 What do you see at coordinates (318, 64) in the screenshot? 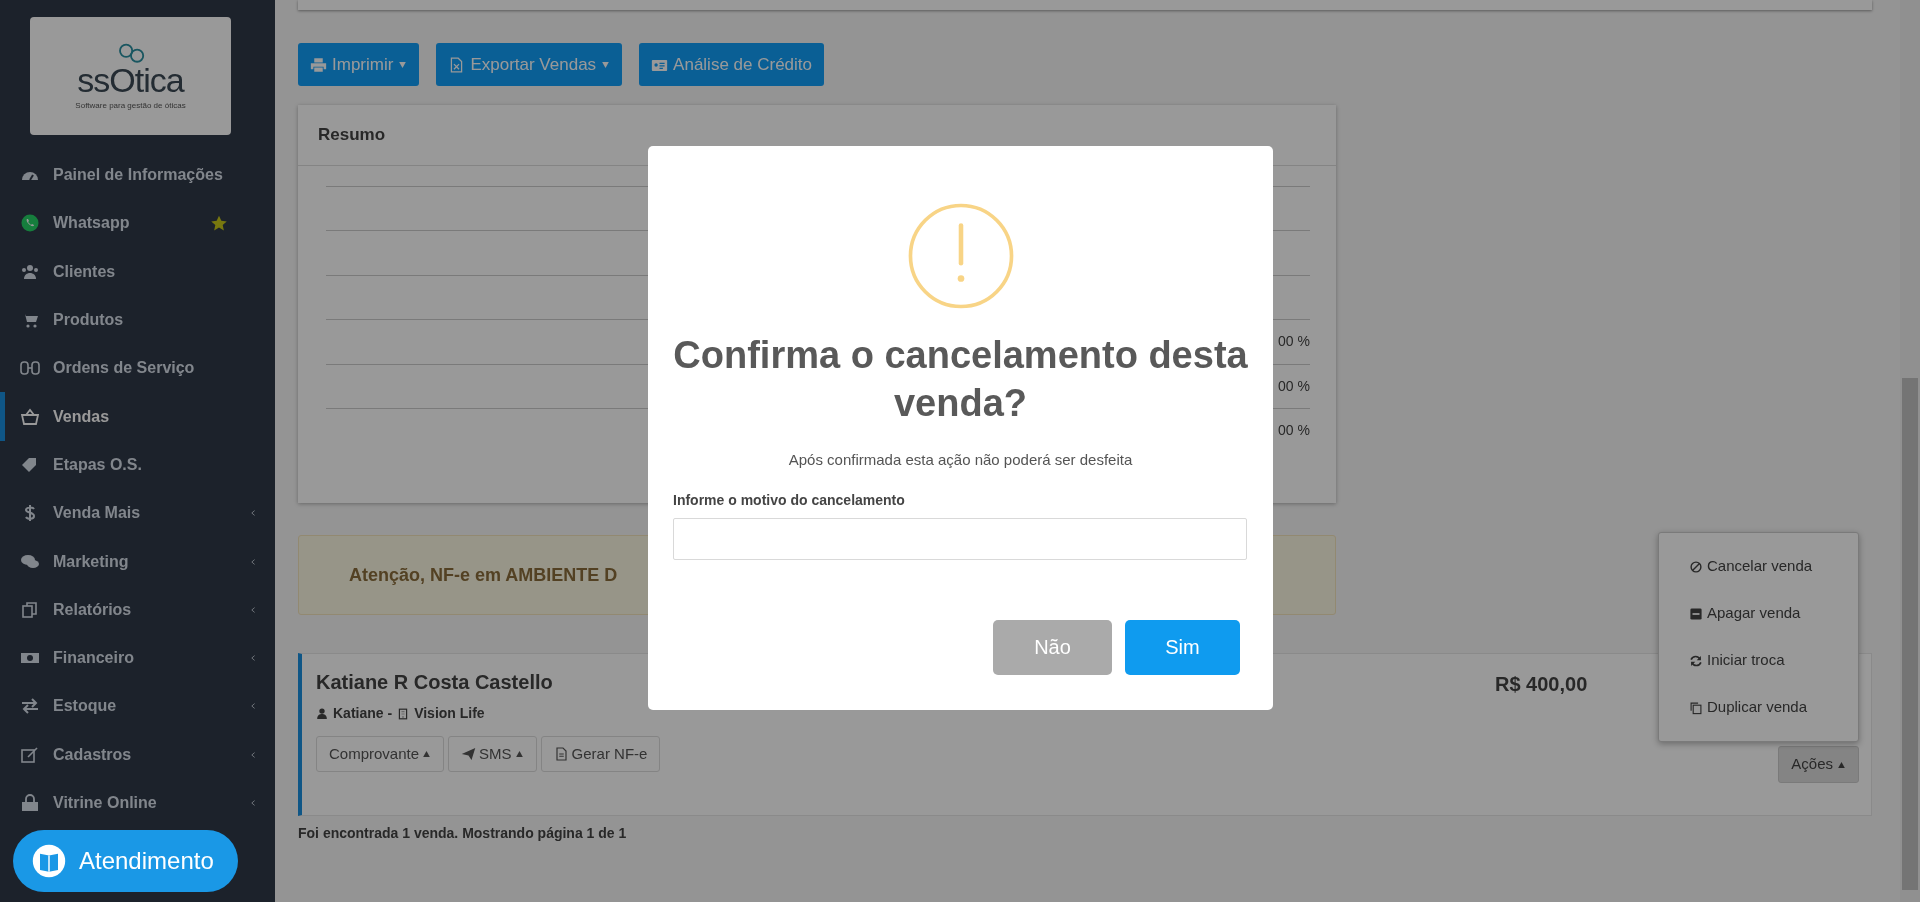
I see `printer-icon` at bounding box center [318, 64].